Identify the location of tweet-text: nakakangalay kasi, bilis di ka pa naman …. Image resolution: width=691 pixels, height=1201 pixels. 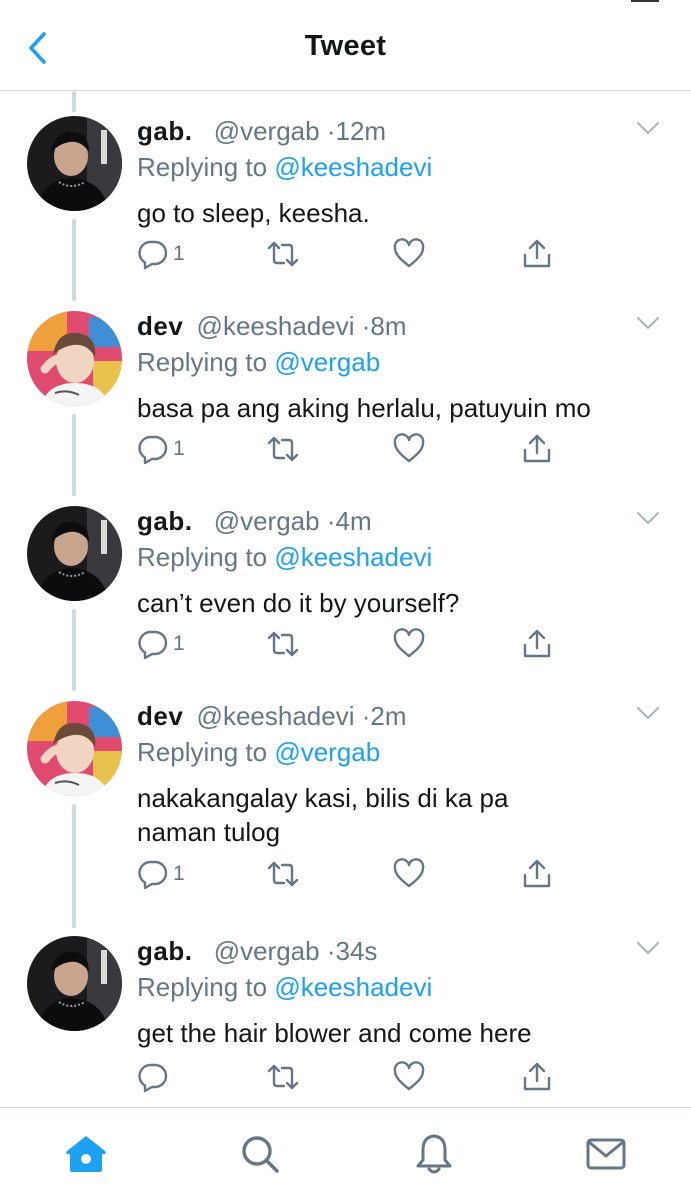
(323, 815).